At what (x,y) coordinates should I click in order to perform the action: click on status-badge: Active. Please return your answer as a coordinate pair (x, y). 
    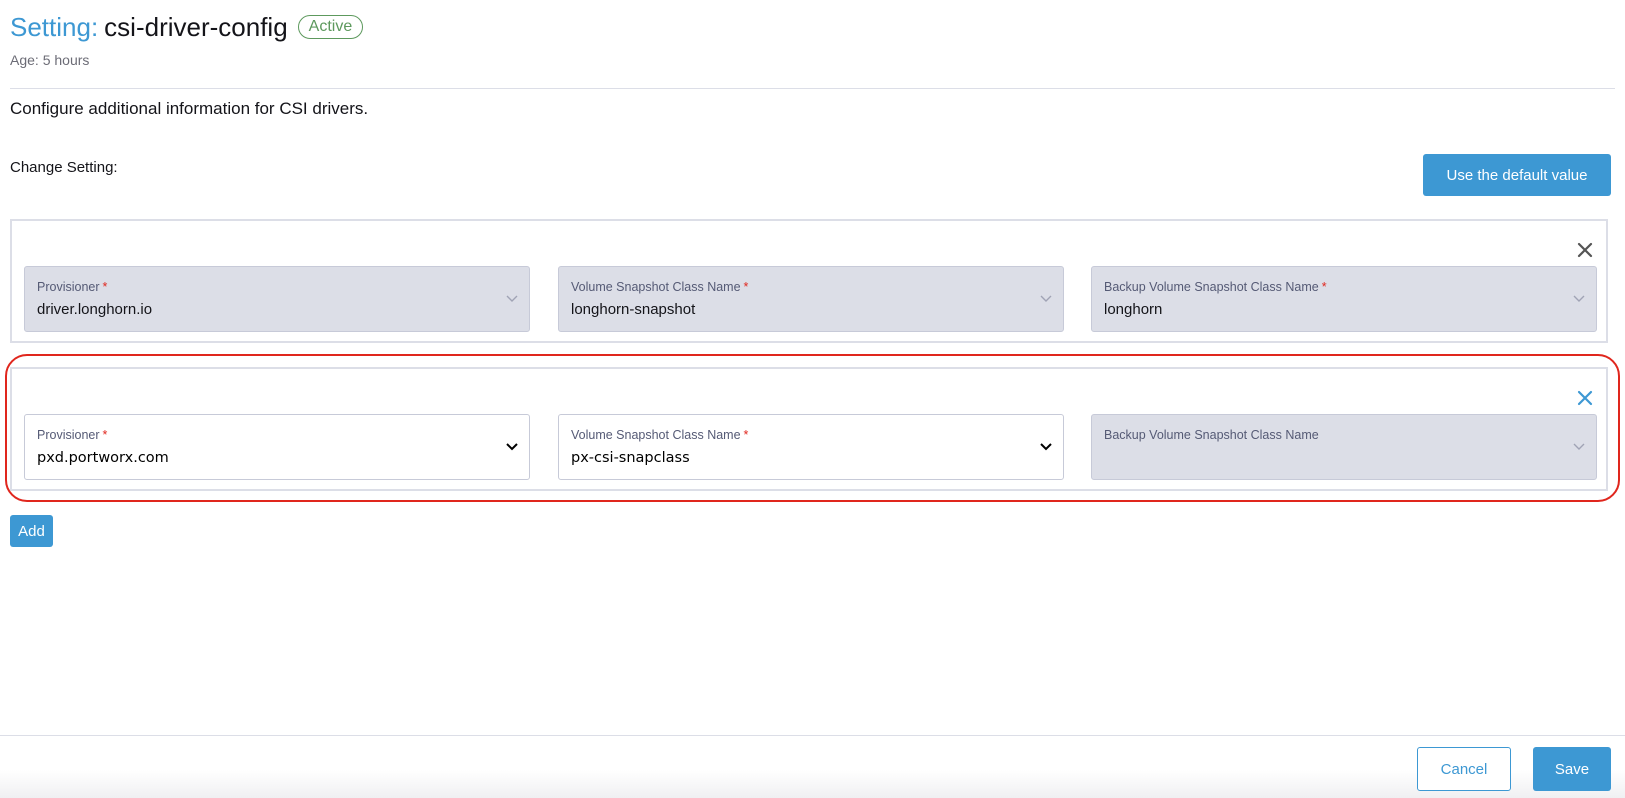
    Looking at the image, I should click on (330, 27).